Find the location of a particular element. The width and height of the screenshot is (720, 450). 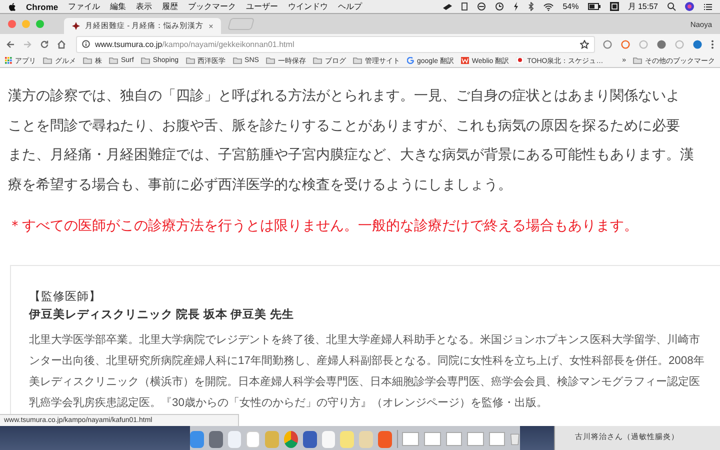

bio-text-line: 北里大学医学部卒業。北里大学病院でレジデントを終了後、北里大学産婦人科助手となる。米国ジョンホプキンス医科大学留学、川崎市 is located at coordinates (365, 340).